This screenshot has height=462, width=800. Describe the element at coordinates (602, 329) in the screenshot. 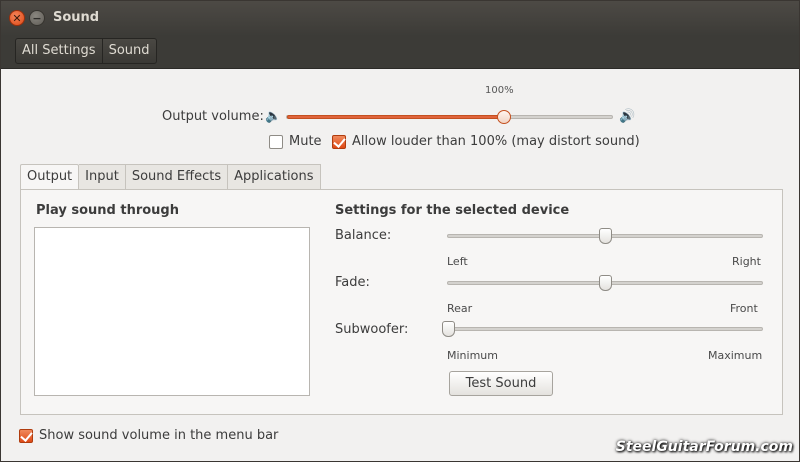

I see `subwoofer-slider` at that location.